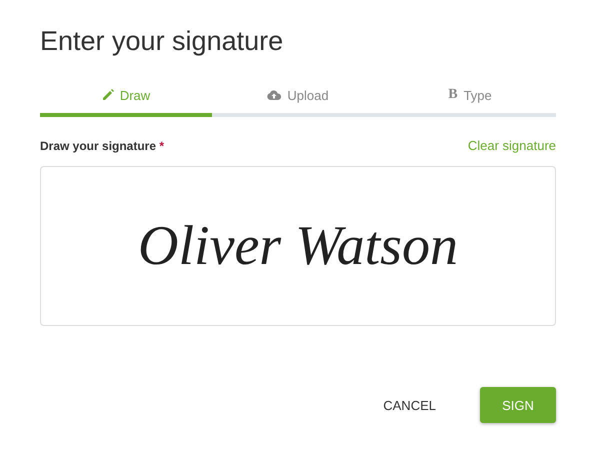  What do you see at coordinates (274, 95) in the screenshot?
I see `cloud-upload-icon` at bounding box center [274, 95].